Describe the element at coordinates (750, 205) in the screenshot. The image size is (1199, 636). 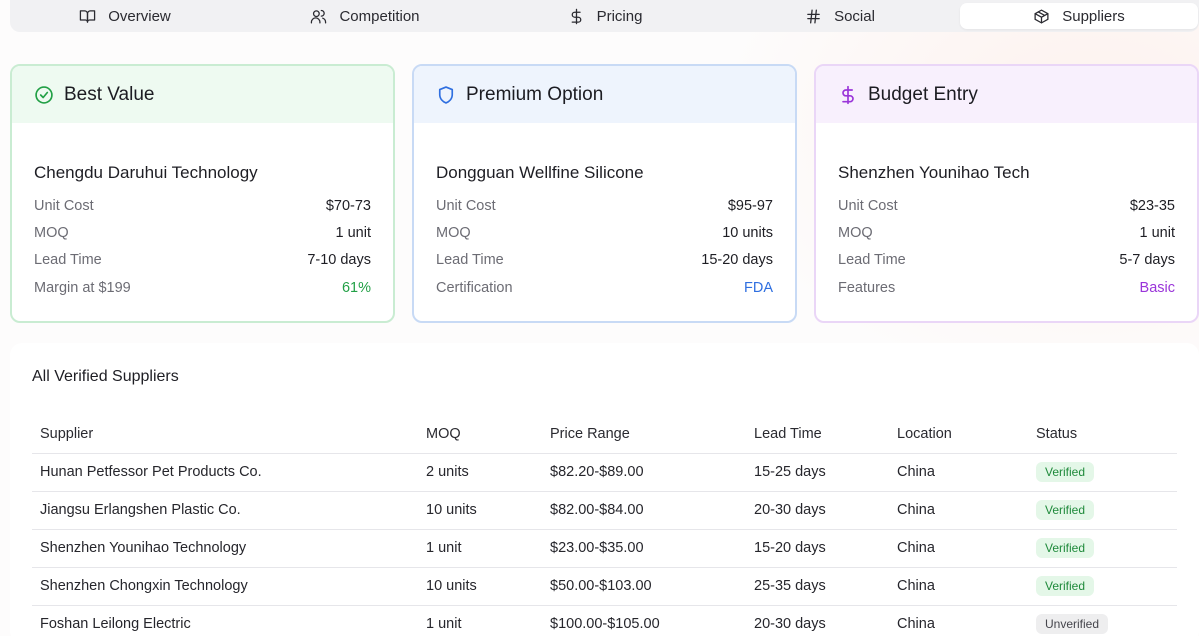
I see `detail-value: $95-97` at that location.